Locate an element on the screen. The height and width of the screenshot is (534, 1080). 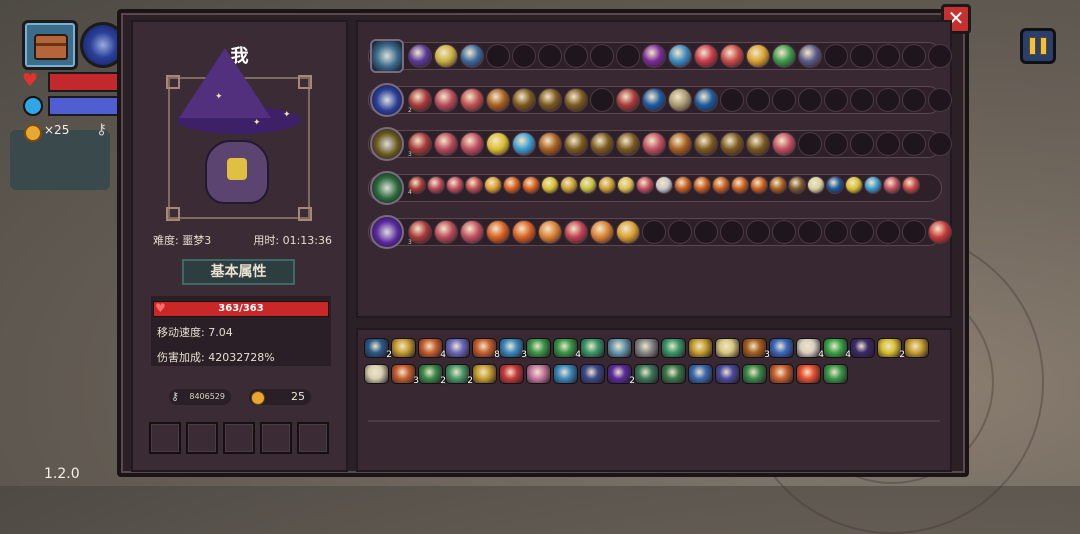
brain-icon is located at coordinates (538, 374).